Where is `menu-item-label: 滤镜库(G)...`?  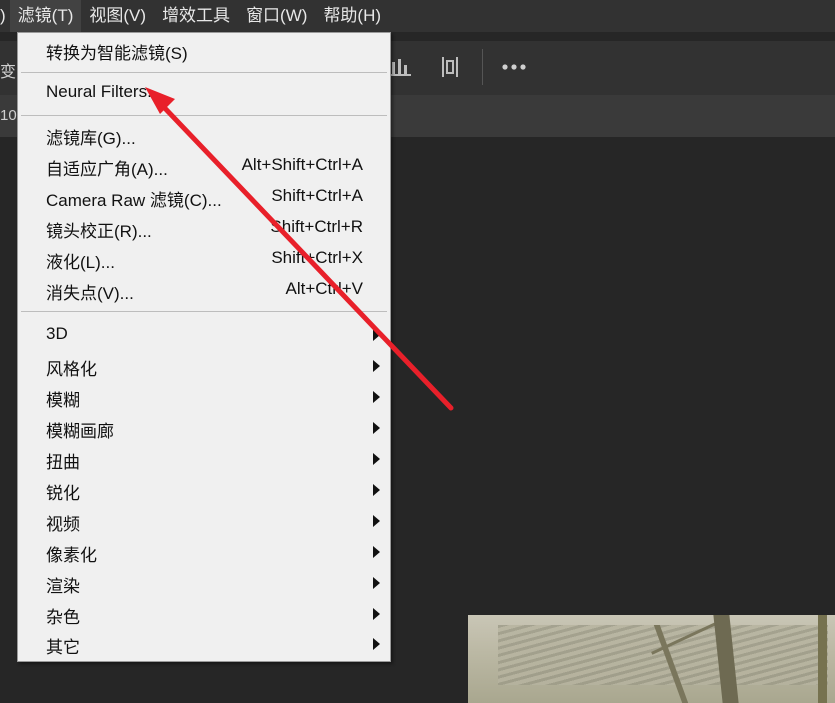 menu-item-label: 滤镜库(G)... is located at coordinates (91, 138).